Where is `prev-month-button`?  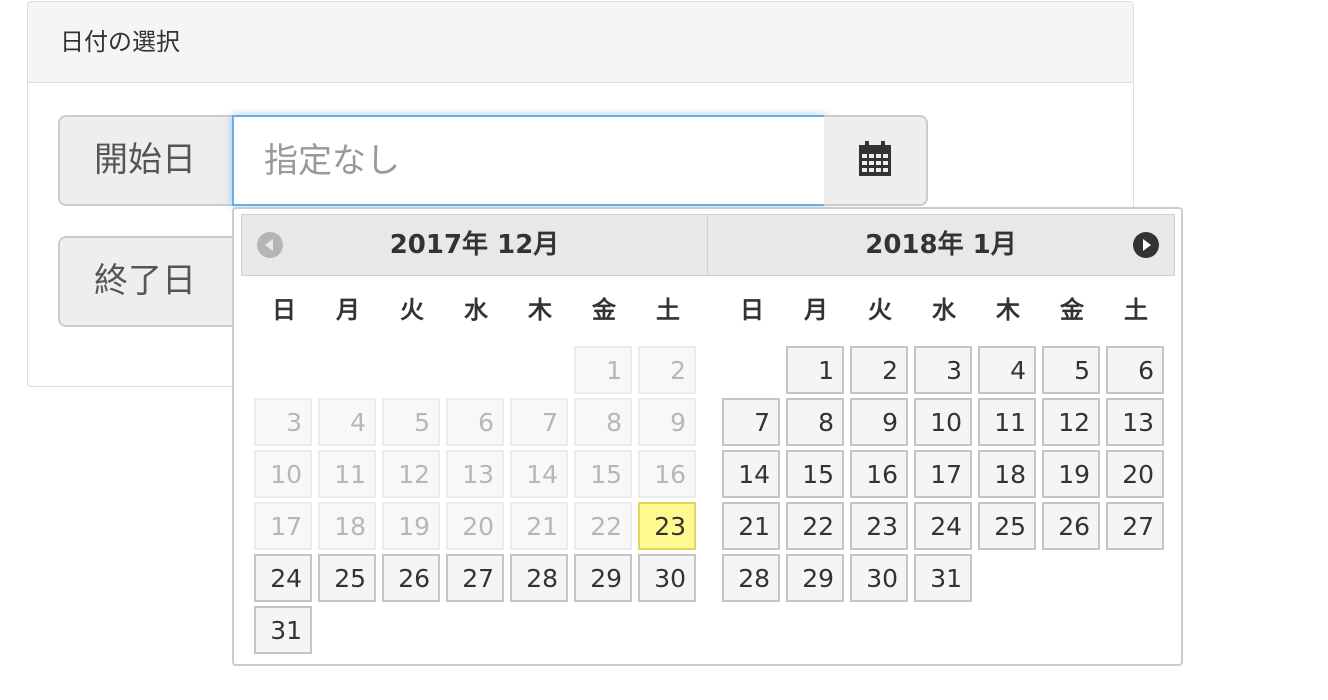
prev-month-button is located at coordinates (270, 245).